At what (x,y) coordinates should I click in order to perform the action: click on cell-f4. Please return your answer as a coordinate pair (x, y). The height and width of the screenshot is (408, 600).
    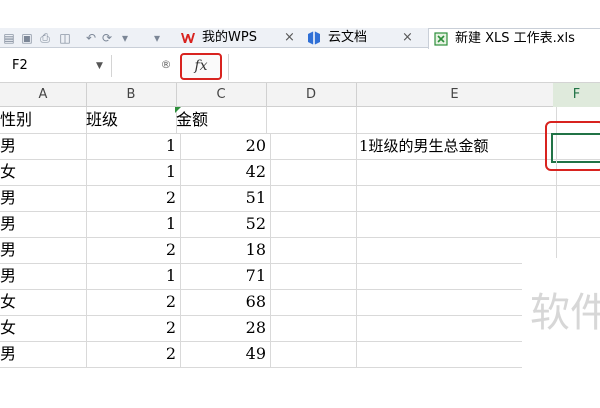
    Looking at the image, I should click on (576, 198).